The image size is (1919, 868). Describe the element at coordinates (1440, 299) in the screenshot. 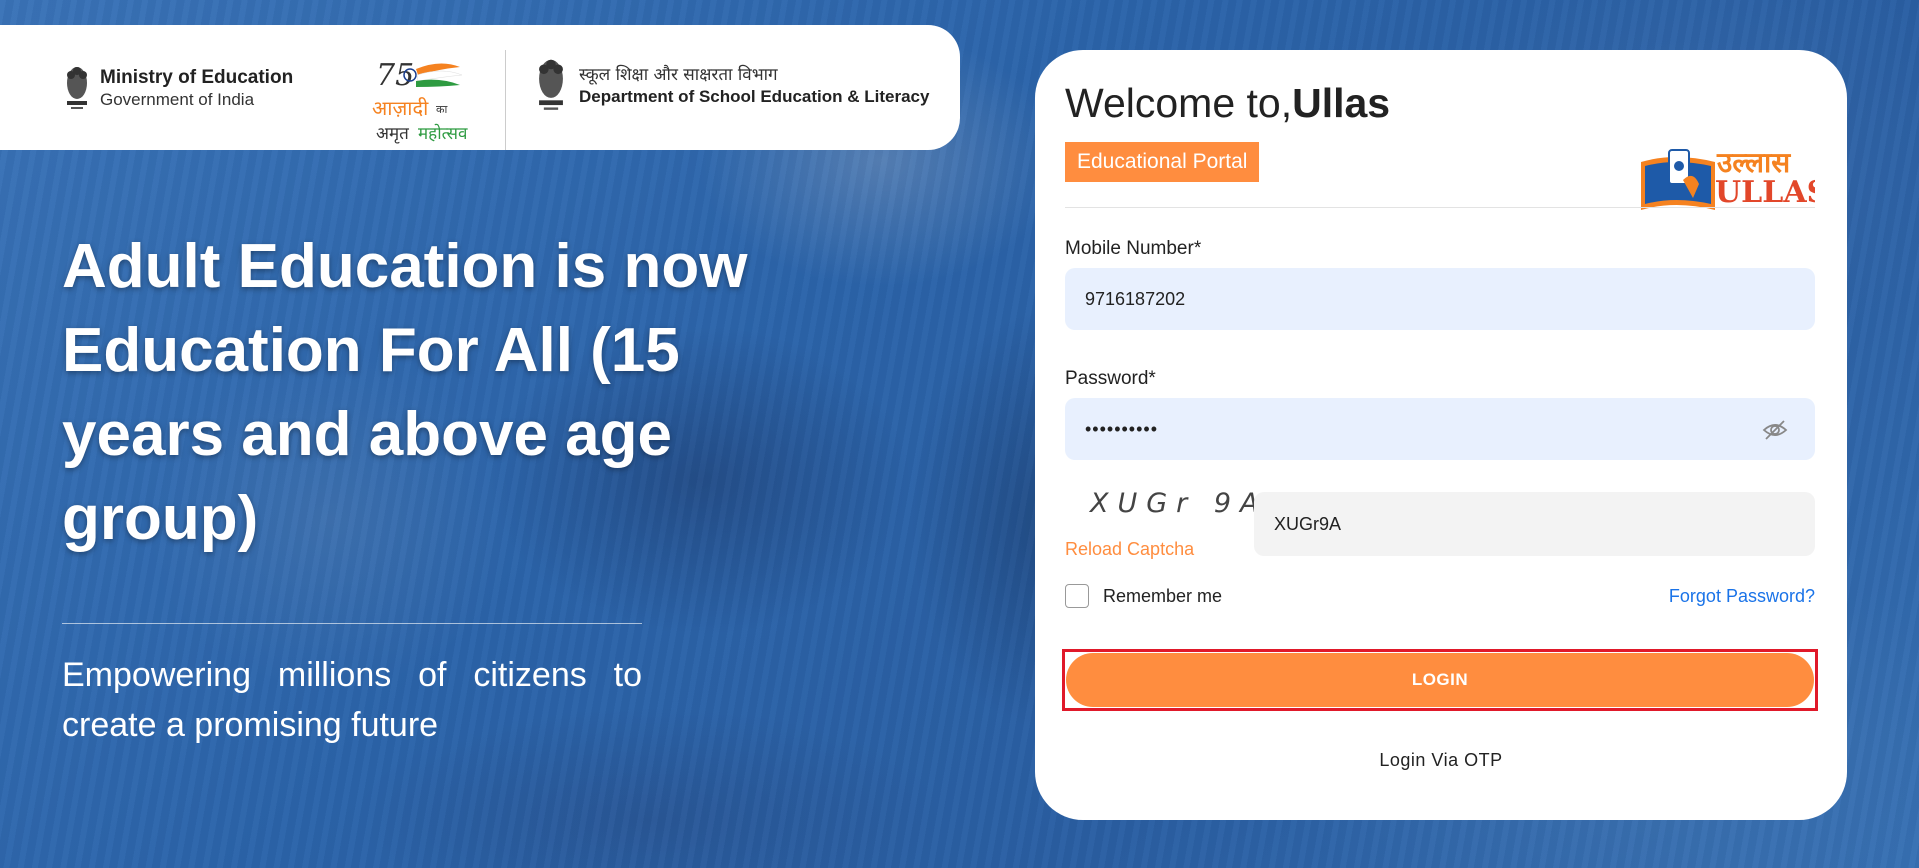

I see `mobile-input` at that location.